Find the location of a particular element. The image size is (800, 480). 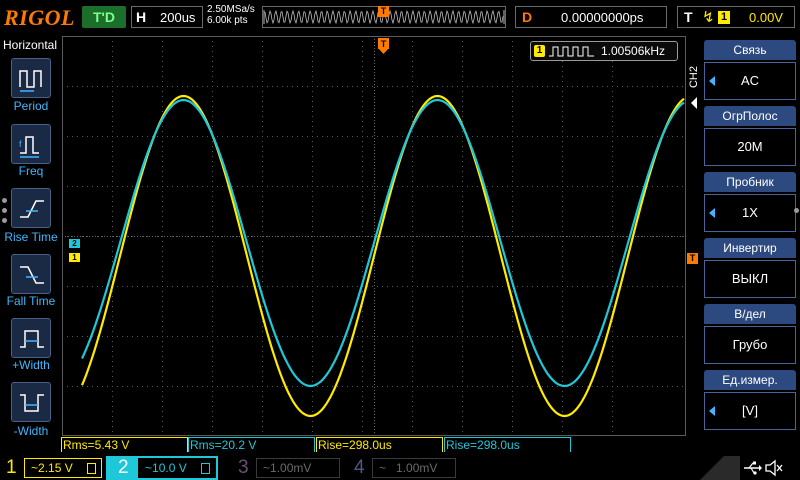

neg-width-label: -Width is located at coordinates (31, 431).